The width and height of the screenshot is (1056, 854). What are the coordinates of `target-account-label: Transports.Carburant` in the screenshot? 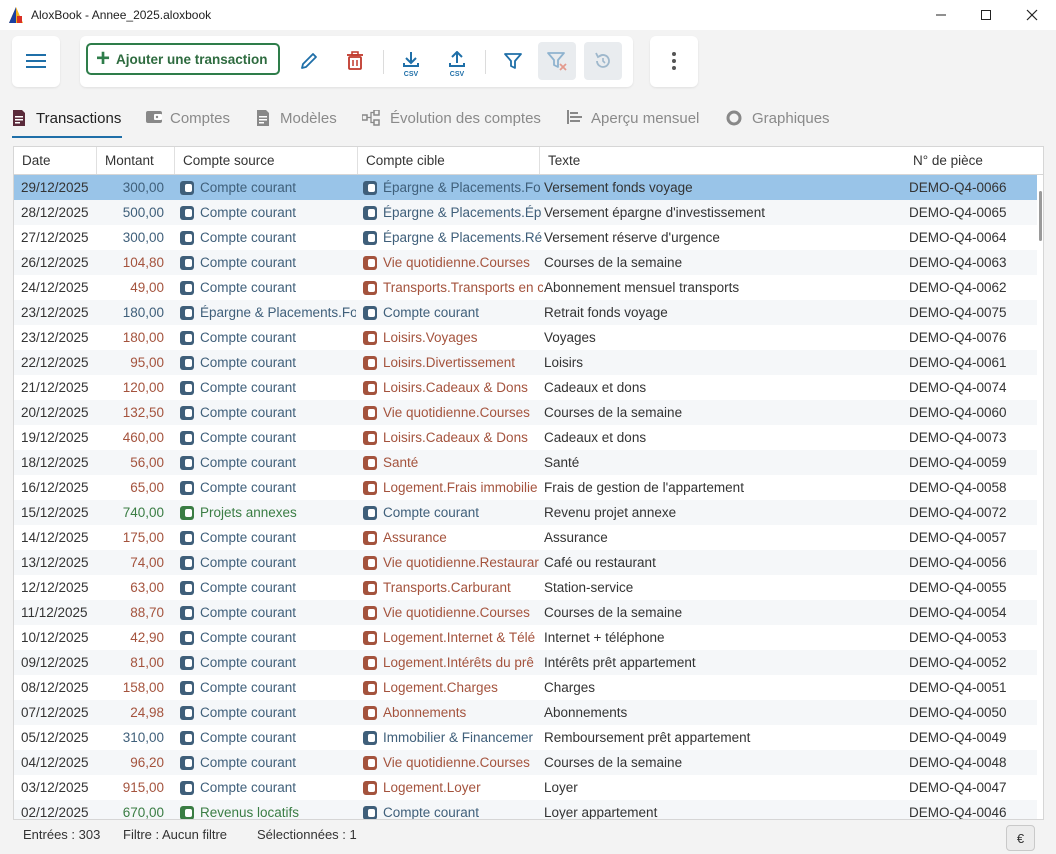 It's located at (447, 587).